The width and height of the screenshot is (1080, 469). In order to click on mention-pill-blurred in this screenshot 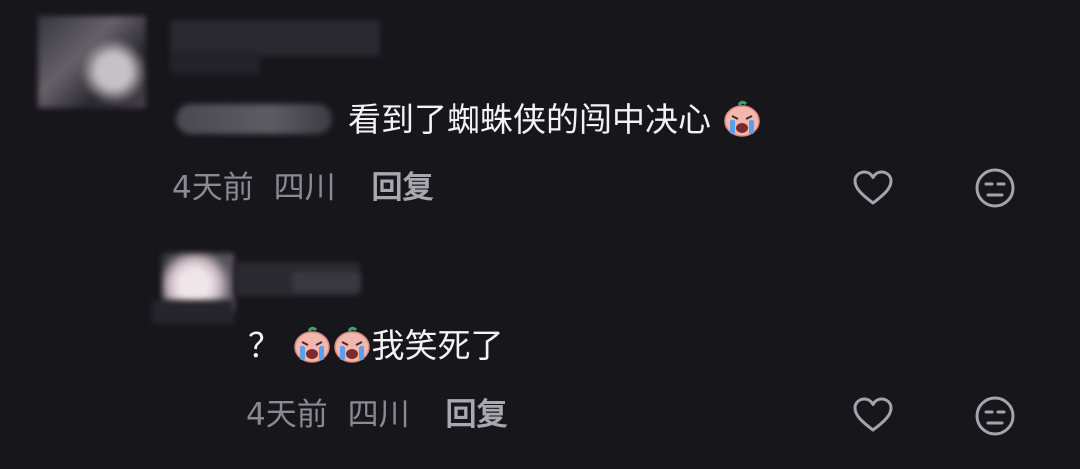, I will do `click(254, 119)`.